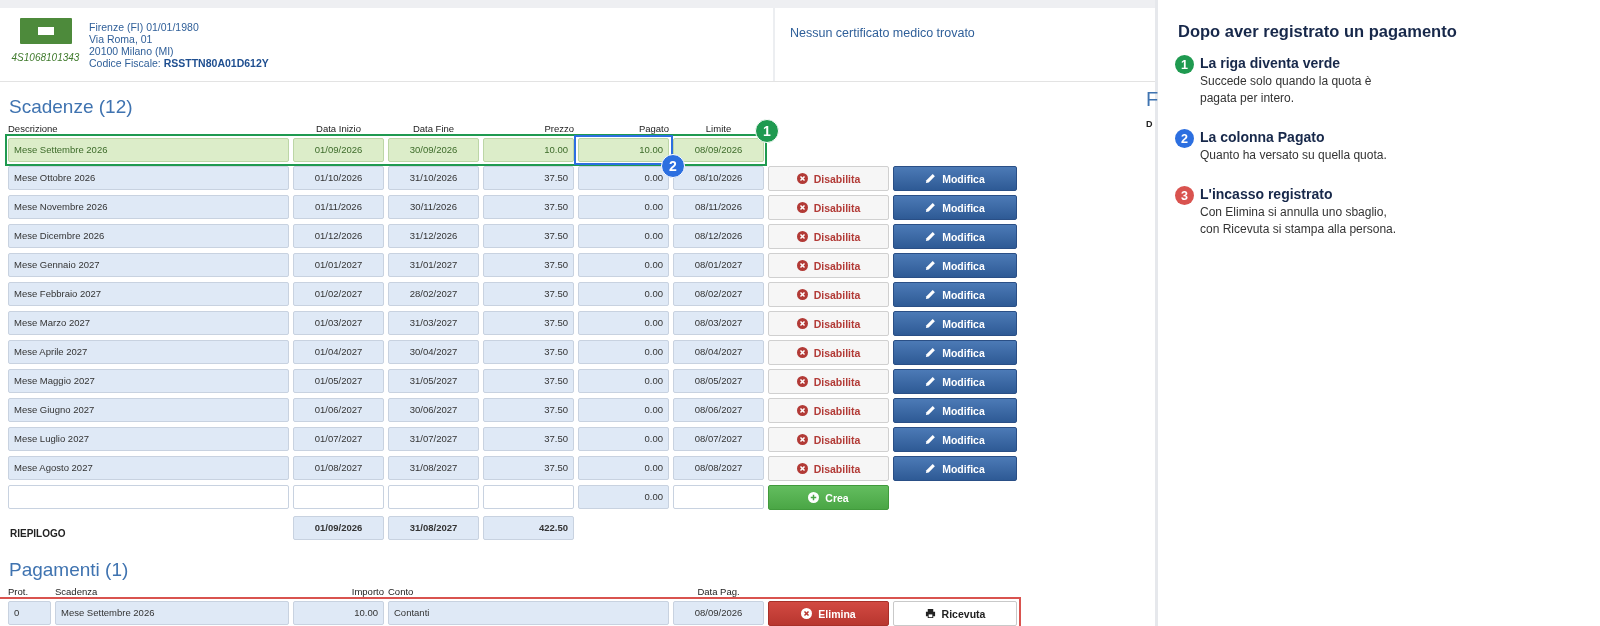  I want to click on start-date-input, so click(338, 497).